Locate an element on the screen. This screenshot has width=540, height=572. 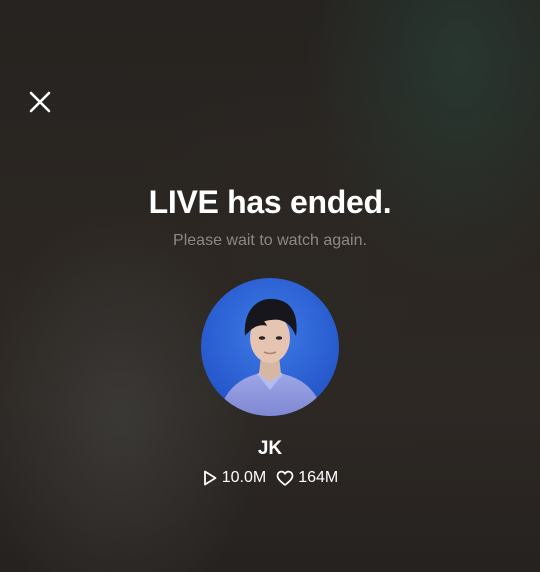
close-button is located at coordinates (40, 102).